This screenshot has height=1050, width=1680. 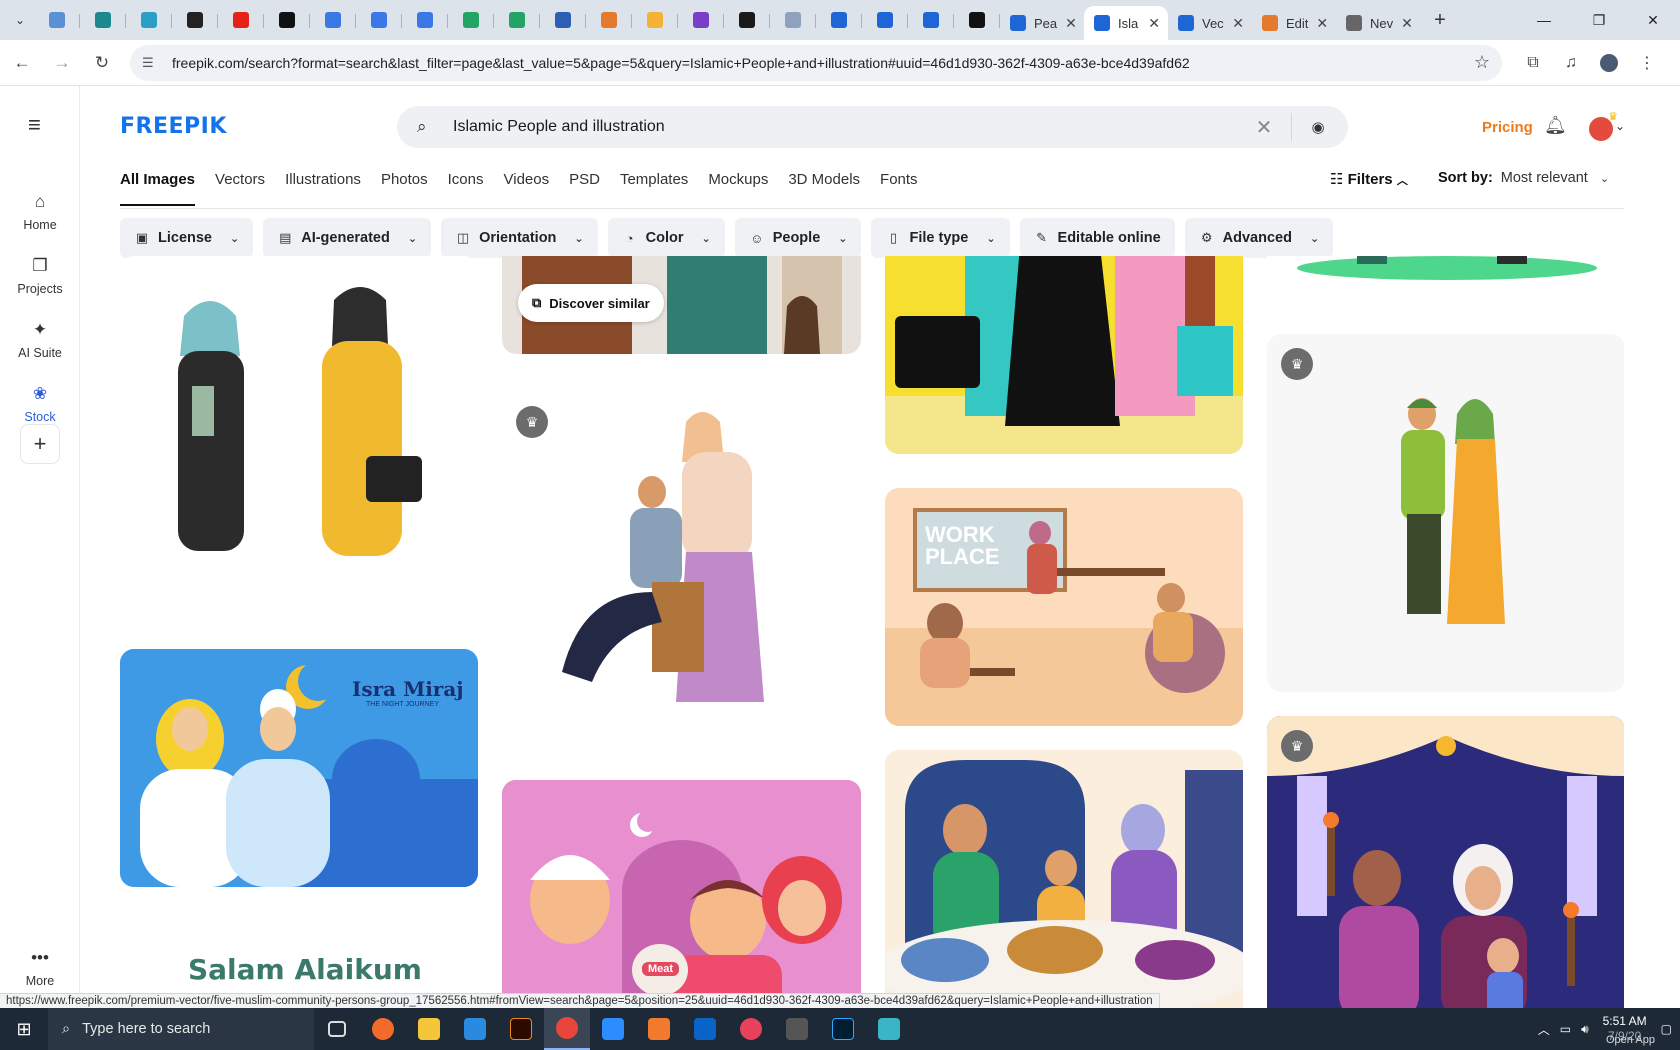 I want to click on search-bar: ⌕ Islamic People and illustration ✕ ◉, so click(x=872, y=127).